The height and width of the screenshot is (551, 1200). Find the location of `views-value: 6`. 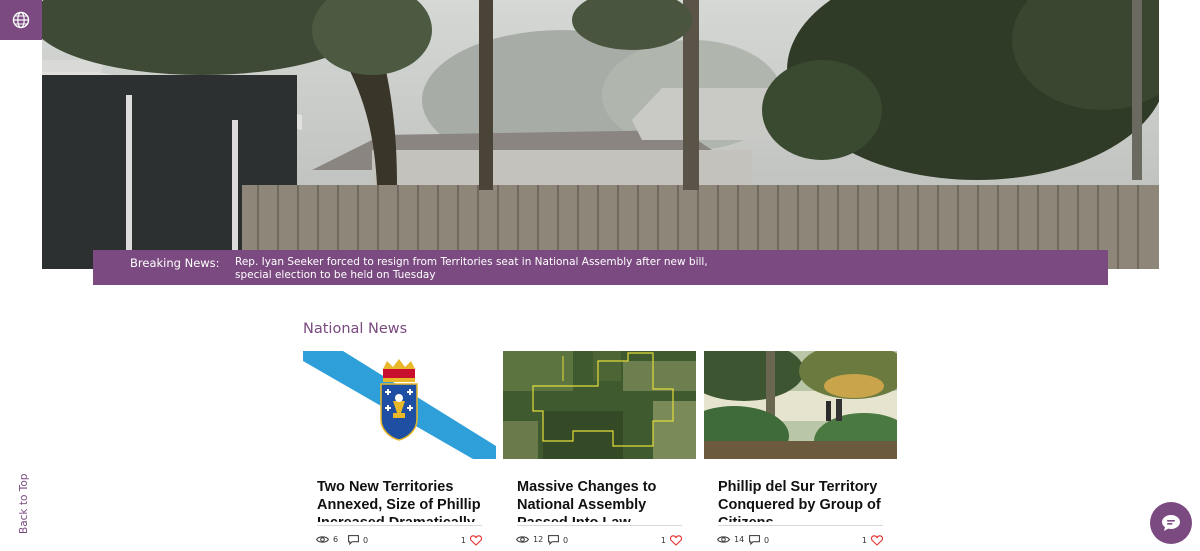

views-value: 6 is located at coordinates (336, 539).